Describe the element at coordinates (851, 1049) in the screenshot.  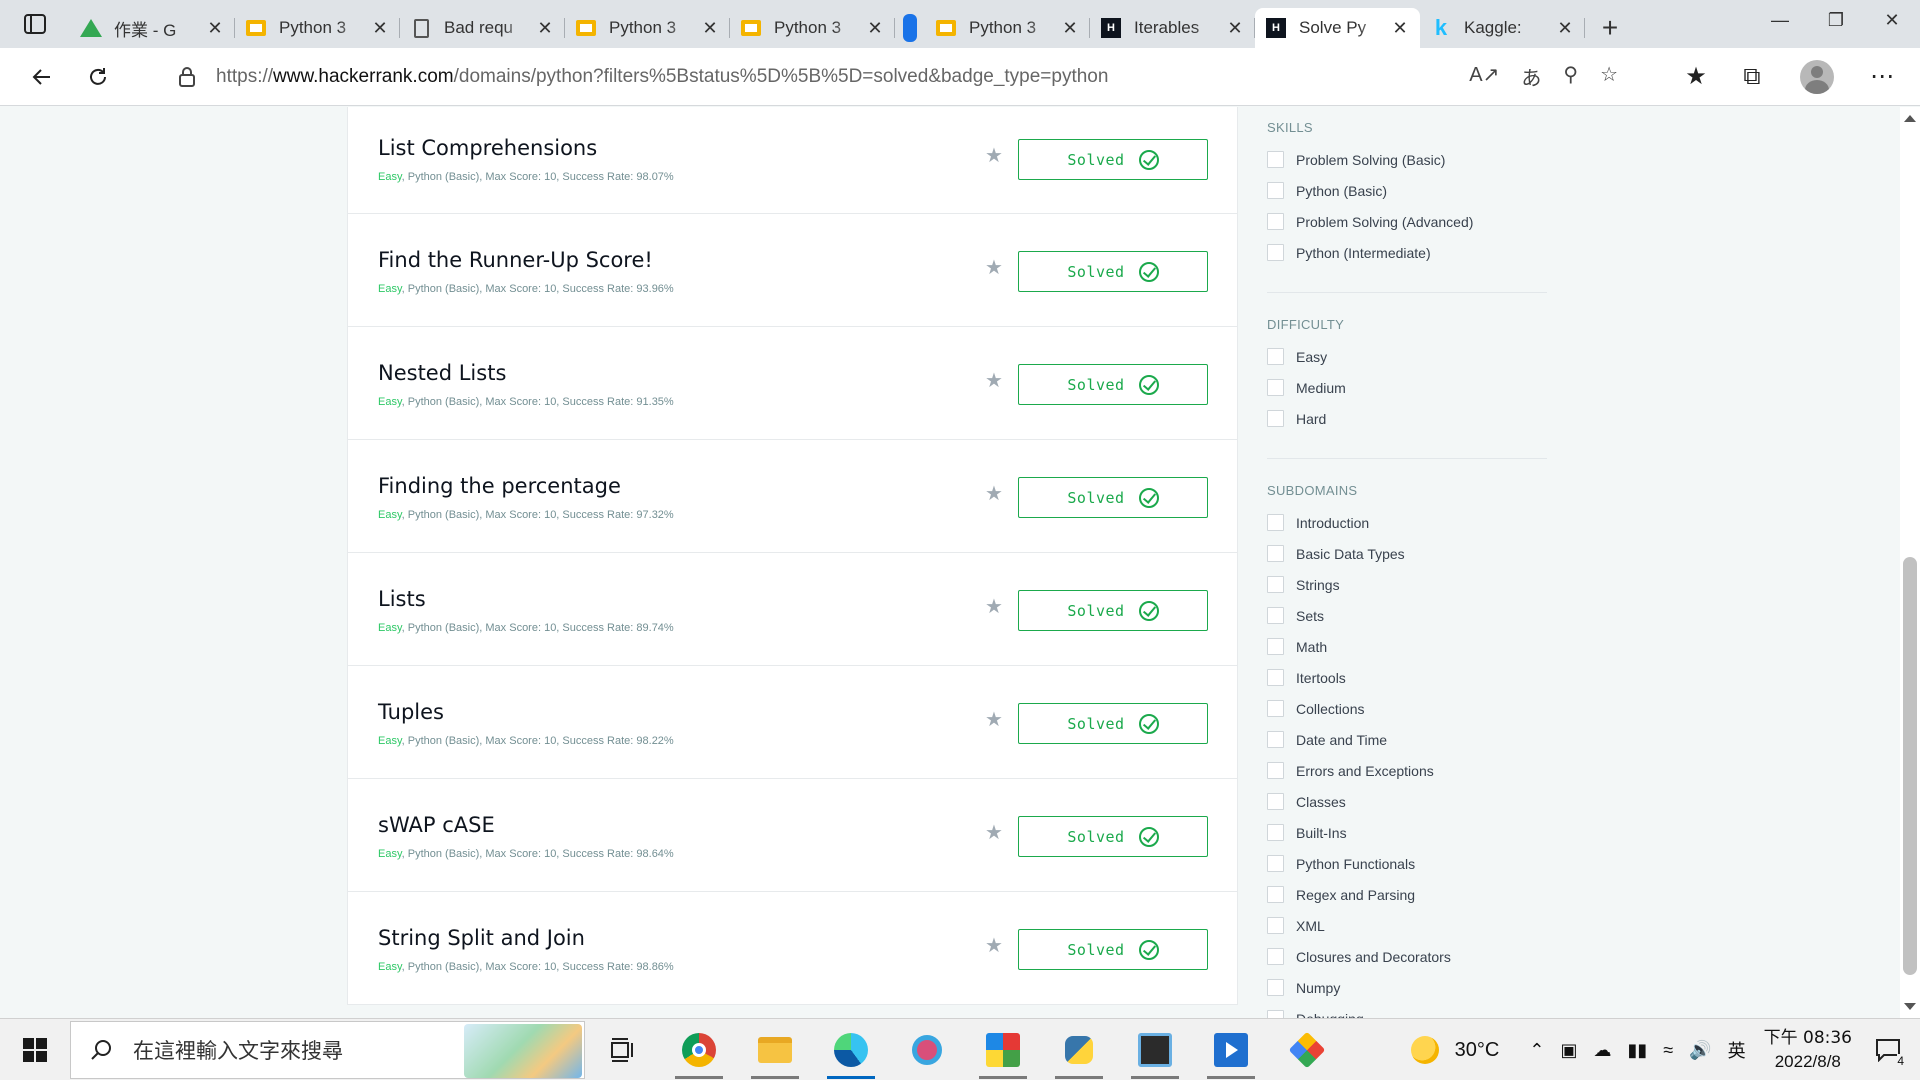
I see `taskbar-edge` at that location.